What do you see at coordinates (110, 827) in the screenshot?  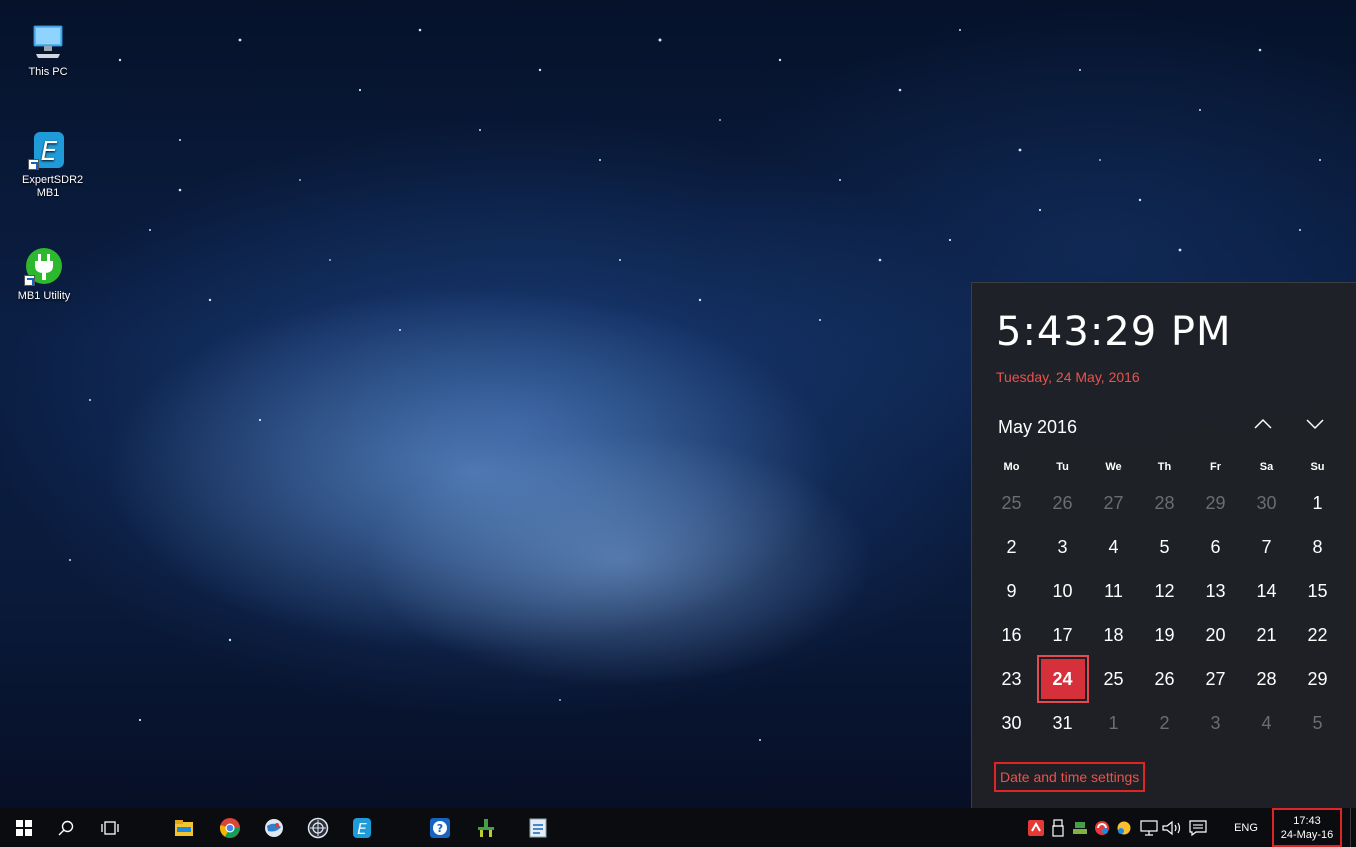 I see `task-view-button` at bounding box center [110, 827].